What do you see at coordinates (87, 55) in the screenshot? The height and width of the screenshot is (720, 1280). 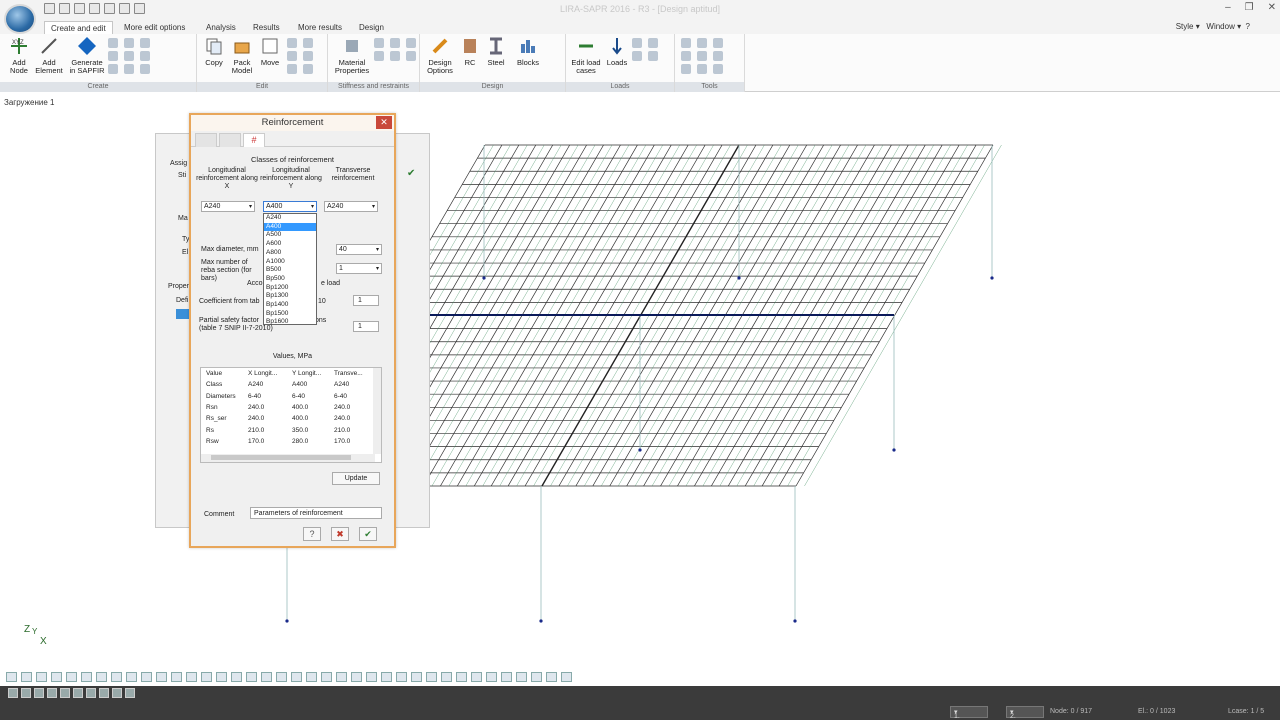 I see `generate-in-sapfir-button: Generate in SAPFIR` at bounding box center [87, 55].